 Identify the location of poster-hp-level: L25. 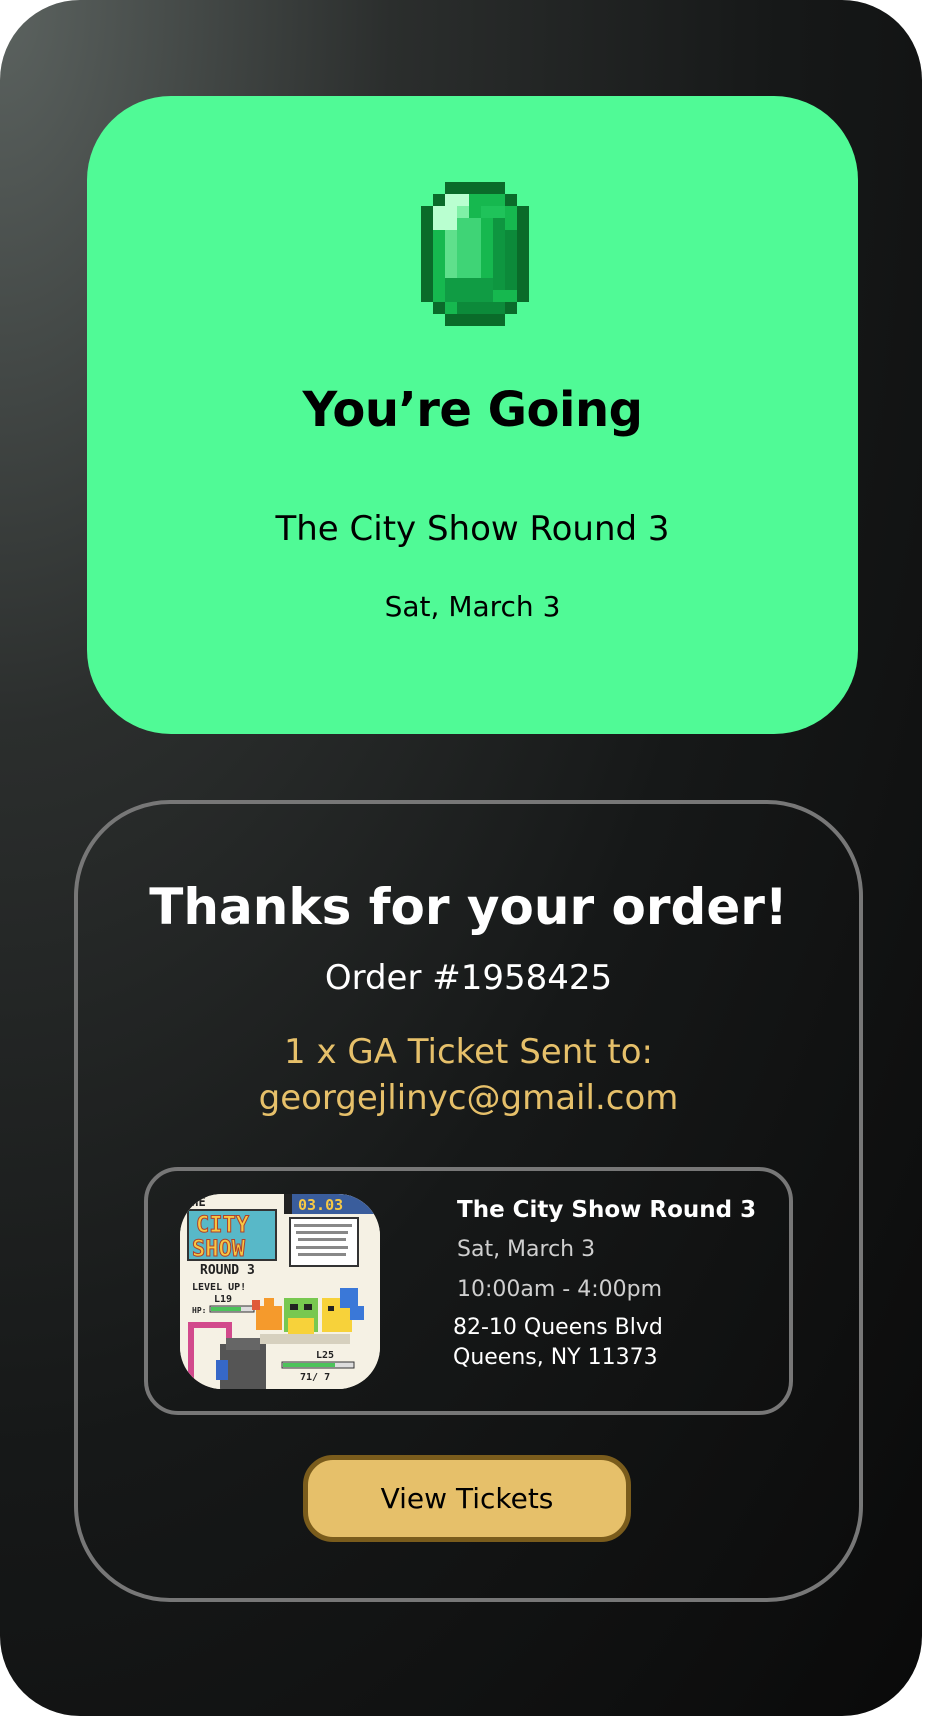
(325, 1355).